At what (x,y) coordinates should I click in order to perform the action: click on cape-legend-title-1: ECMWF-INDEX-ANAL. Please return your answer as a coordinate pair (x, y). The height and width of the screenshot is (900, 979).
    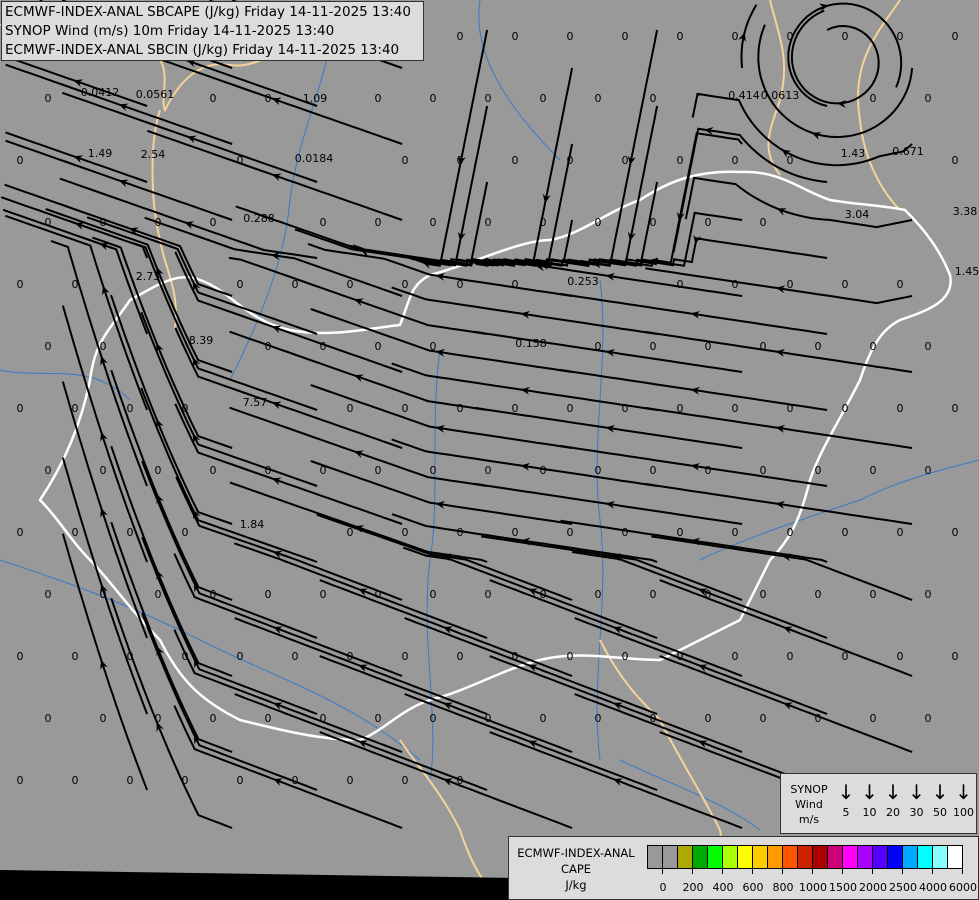
    Looking at the image, I should click on (576, 853).